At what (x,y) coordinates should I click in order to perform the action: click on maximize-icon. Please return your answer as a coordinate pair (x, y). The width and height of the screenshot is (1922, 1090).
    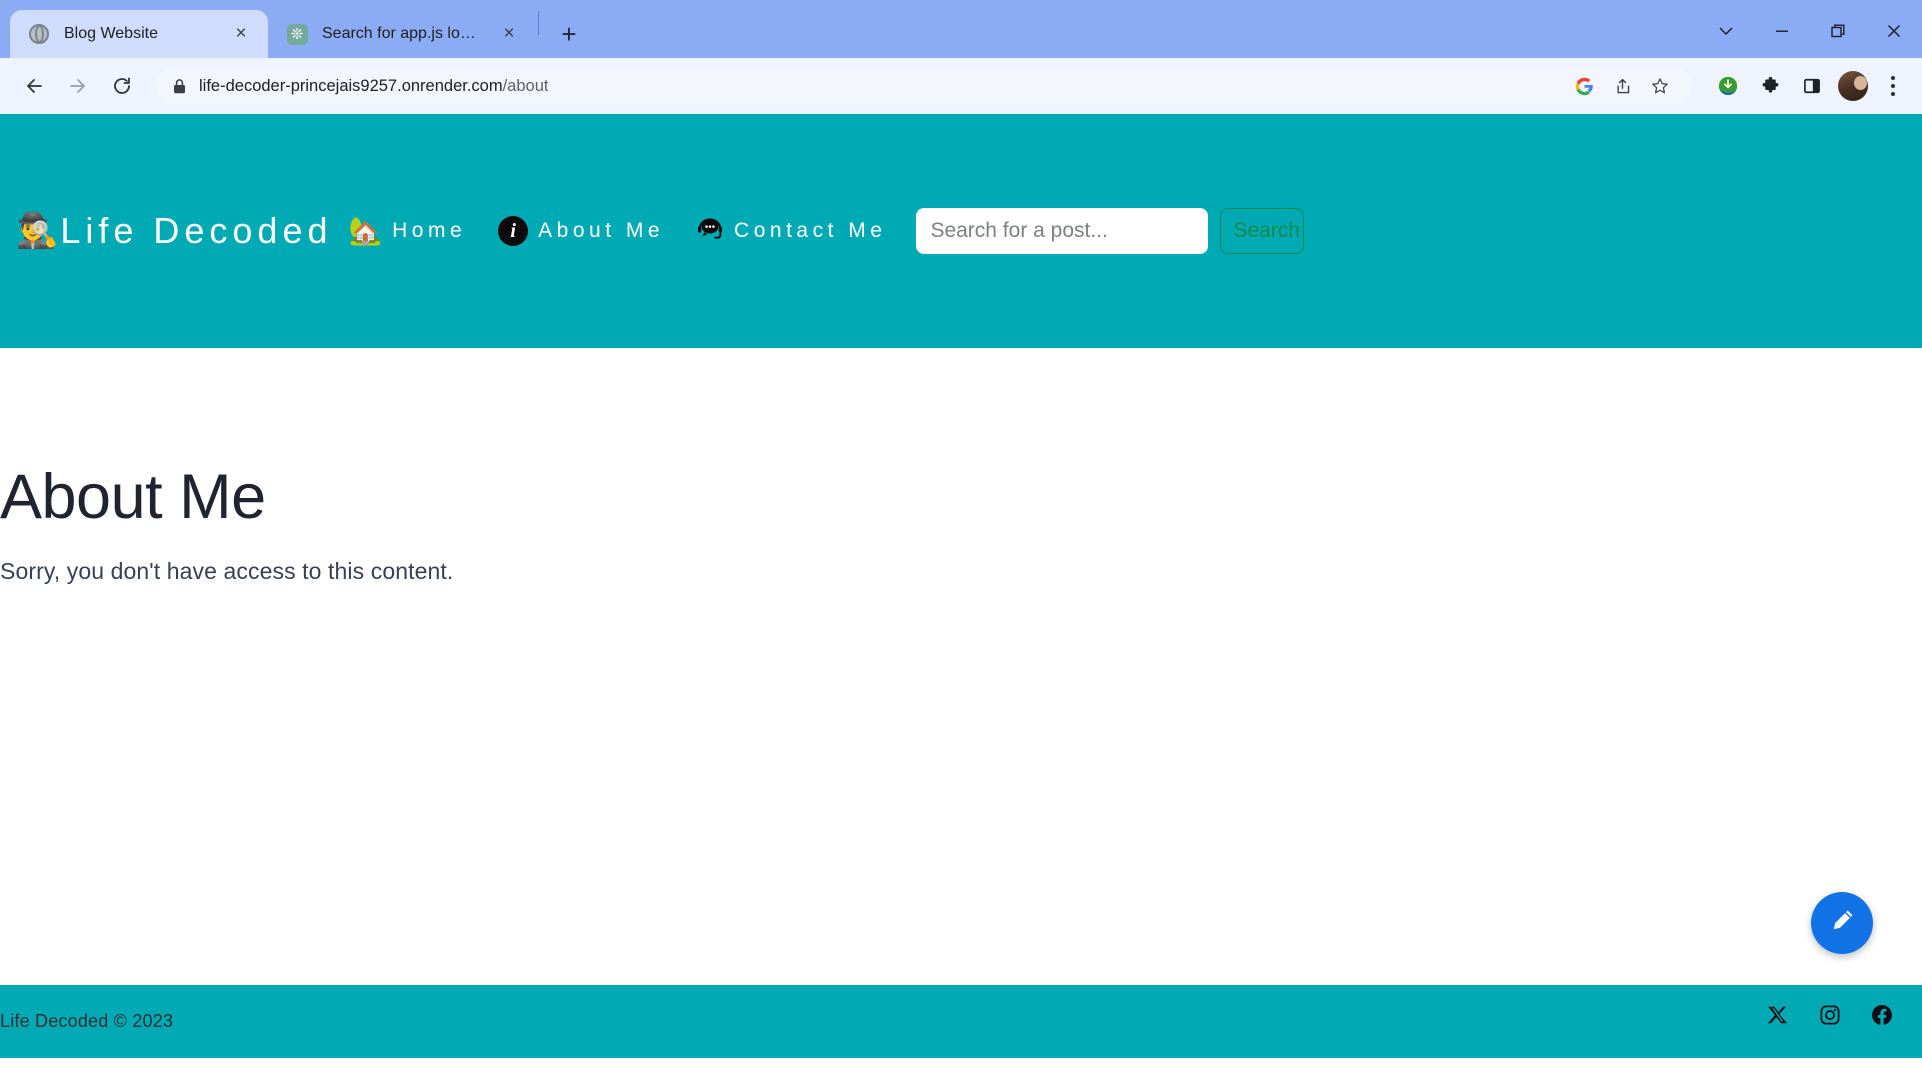
    Looking at the image, I should click on (1838, 31).